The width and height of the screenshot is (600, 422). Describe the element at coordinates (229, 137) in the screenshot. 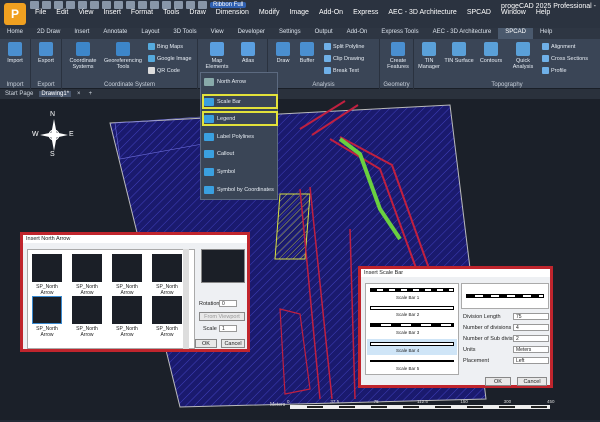

I see `menu-label-polylines: Label Polylines` at that location.